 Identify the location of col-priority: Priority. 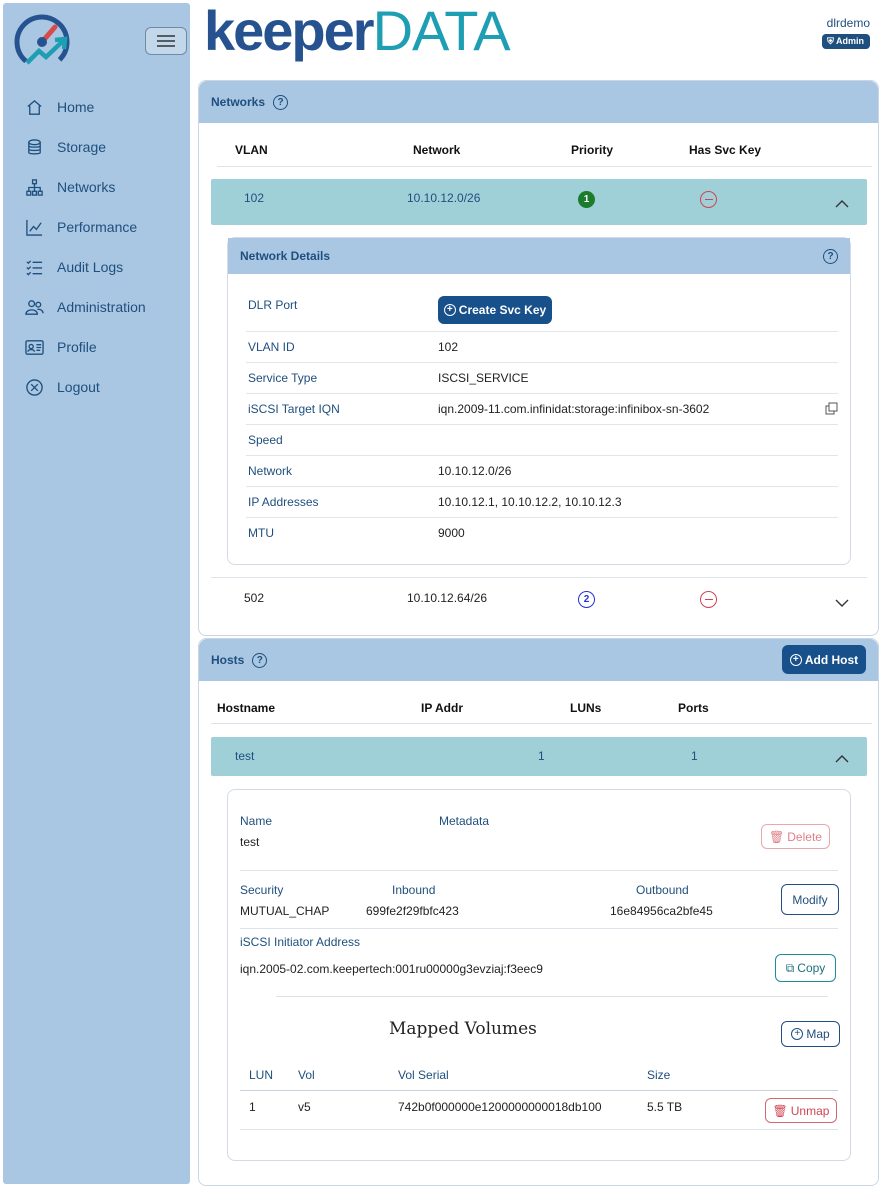
(592, 150).